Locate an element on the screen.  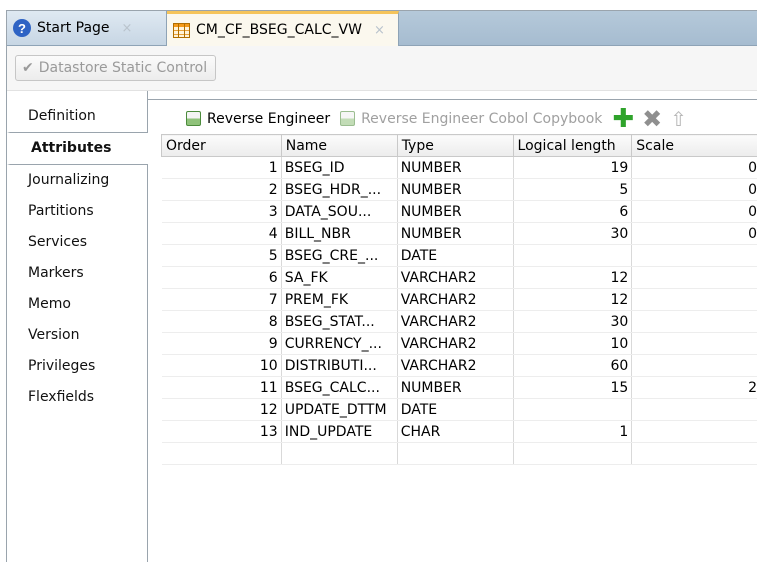
nav-item-services: Services is located at coordinates (77, 242).